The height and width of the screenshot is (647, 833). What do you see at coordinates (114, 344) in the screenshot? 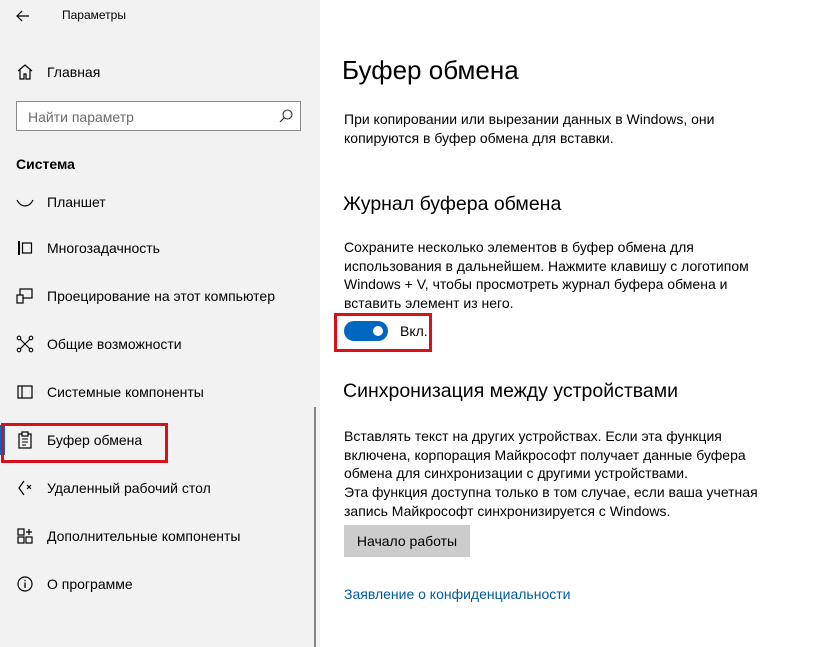
I see `sidebar-item-label: Общие возможности` at bounding box center [114, 344].